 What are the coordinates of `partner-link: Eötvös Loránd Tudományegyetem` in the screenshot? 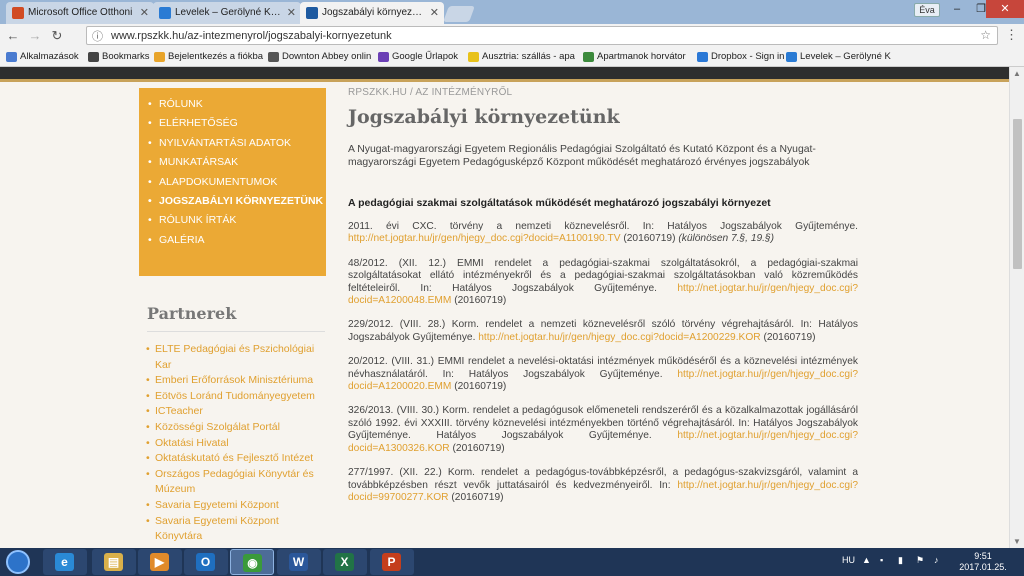 It's located at (235, 397).